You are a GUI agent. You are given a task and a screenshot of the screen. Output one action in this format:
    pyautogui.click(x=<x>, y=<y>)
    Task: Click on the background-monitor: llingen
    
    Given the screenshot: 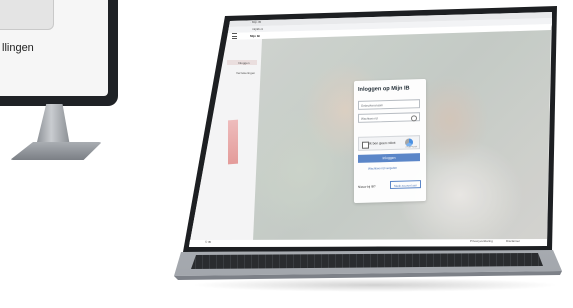 What is the action you would take?
    pyautogui.click(x=59, y=53)
    